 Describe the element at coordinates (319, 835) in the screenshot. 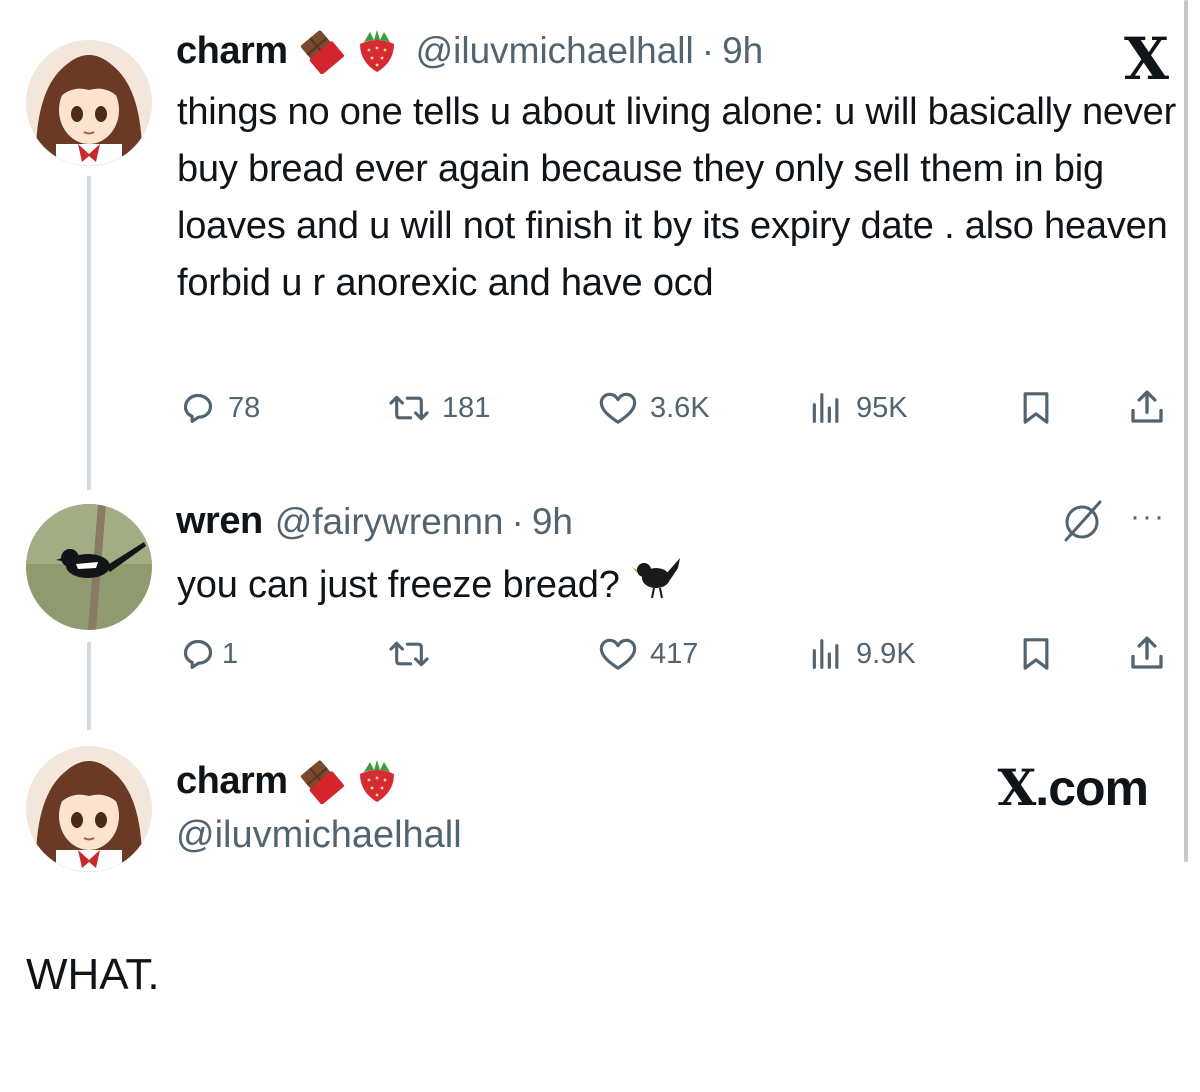

I see `profile-handle: @iluvmichaelhall` at that location.